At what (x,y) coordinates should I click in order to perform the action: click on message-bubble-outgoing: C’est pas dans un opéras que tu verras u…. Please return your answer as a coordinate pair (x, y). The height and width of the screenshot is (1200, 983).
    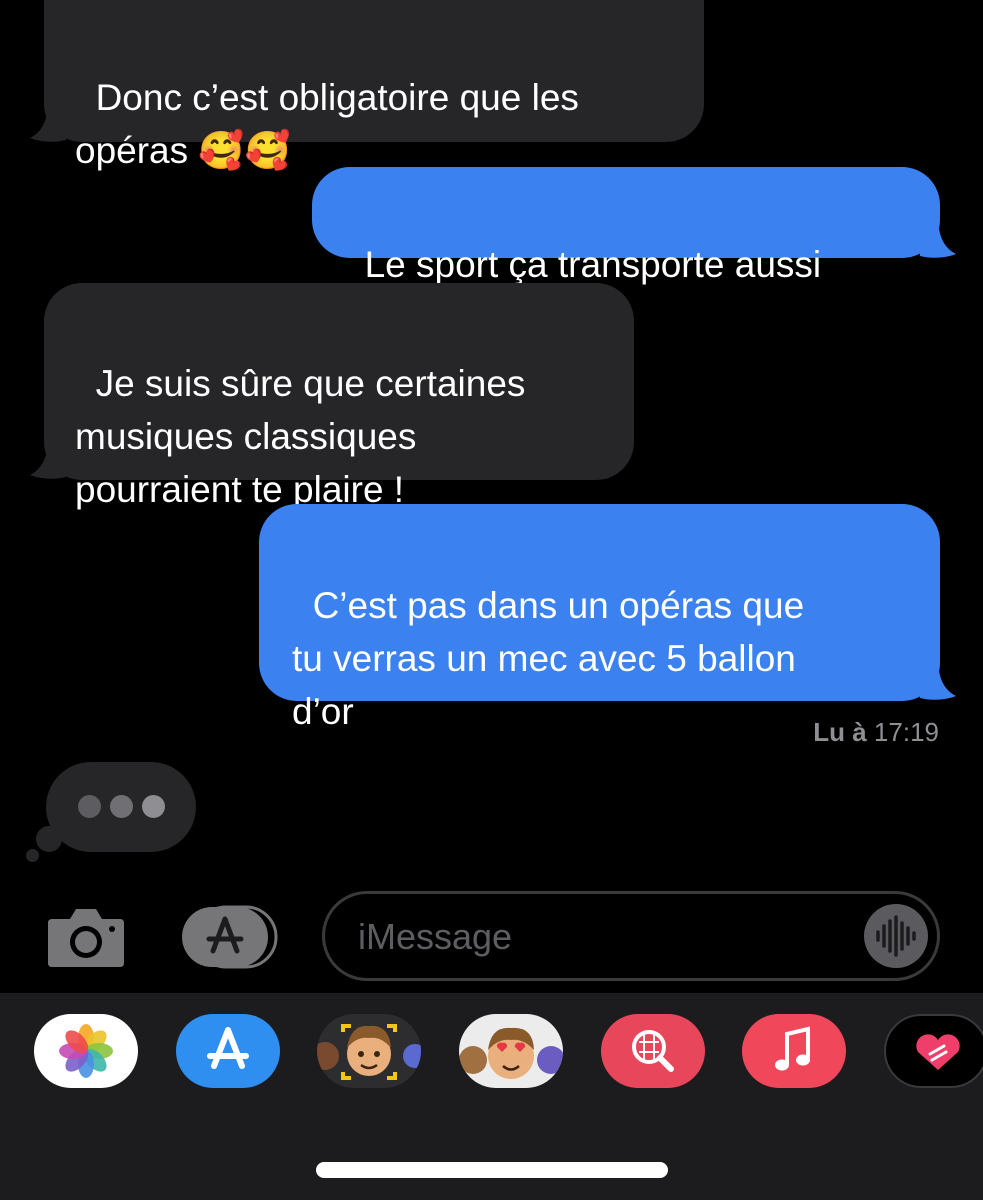
    Looking at the image, I should click on (599, 618).